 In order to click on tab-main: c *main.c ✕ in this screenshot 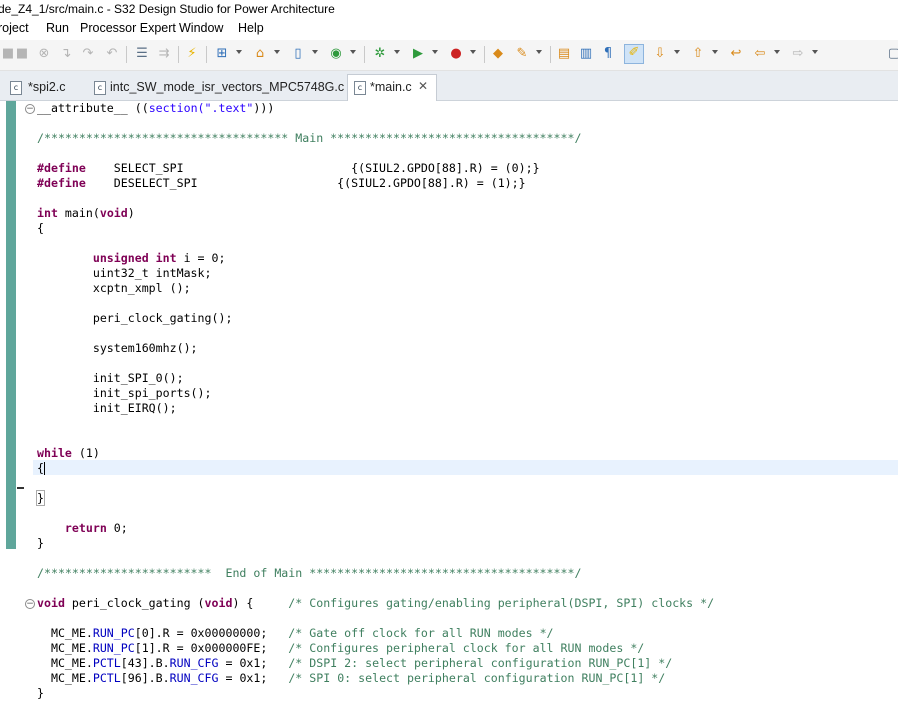, I will do `click(392, 87)`.